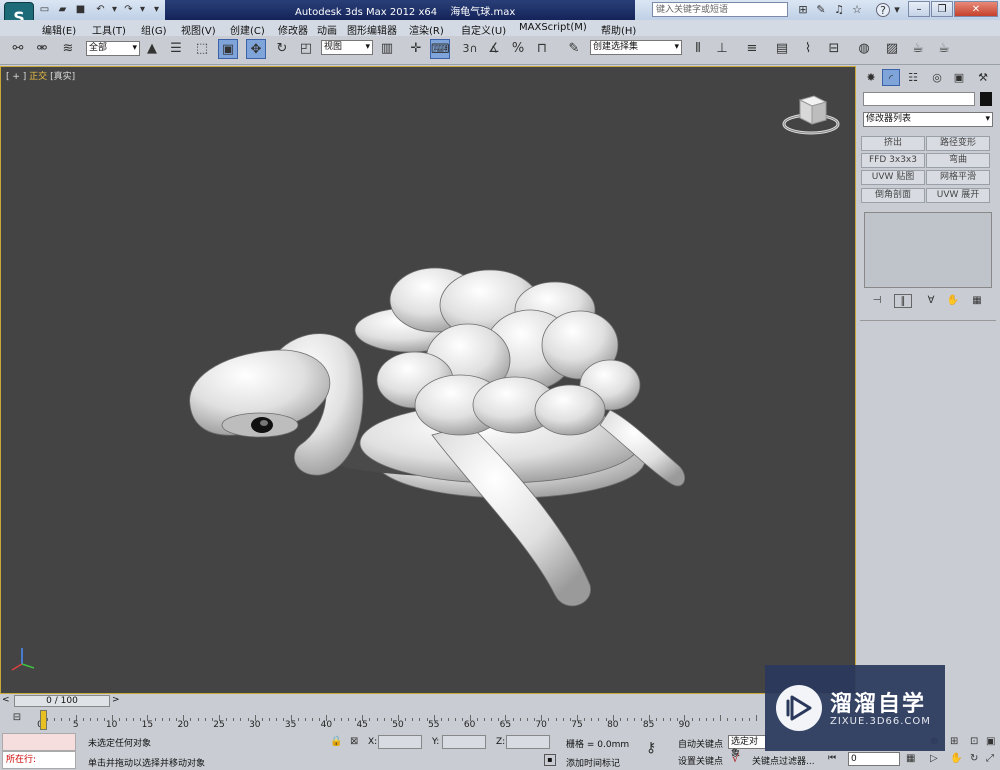  Describe the element at coordinates (720, 9) in the screenshot. I see `search-input: 键入关键字或短语` at that location.